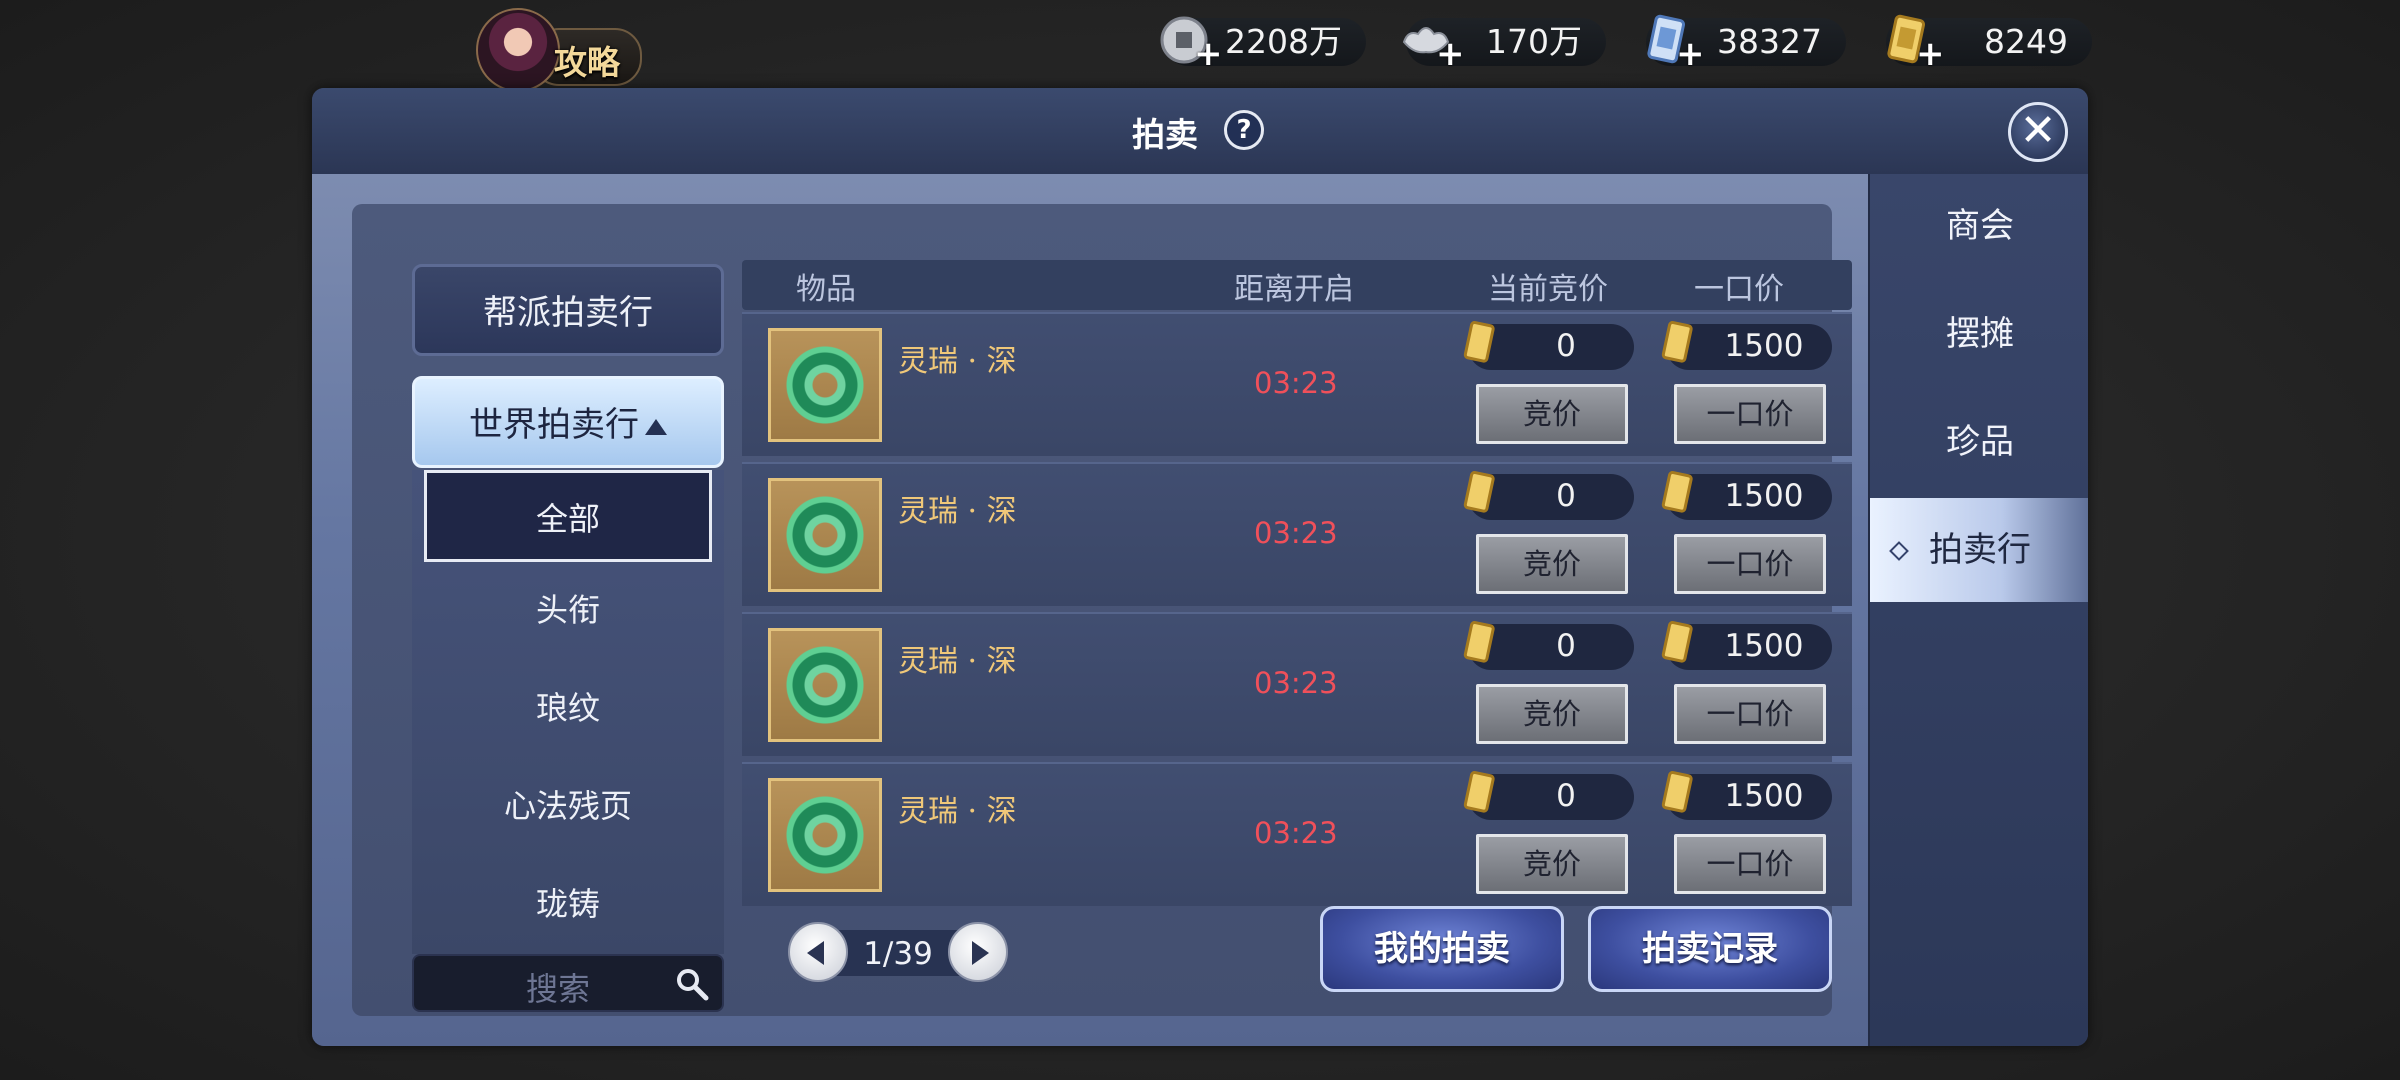 The width and height of the screenshot is (2400, 1080). Describe the element at coordinates (692, 984) in the screenshot. I see `search-icon` at that location.